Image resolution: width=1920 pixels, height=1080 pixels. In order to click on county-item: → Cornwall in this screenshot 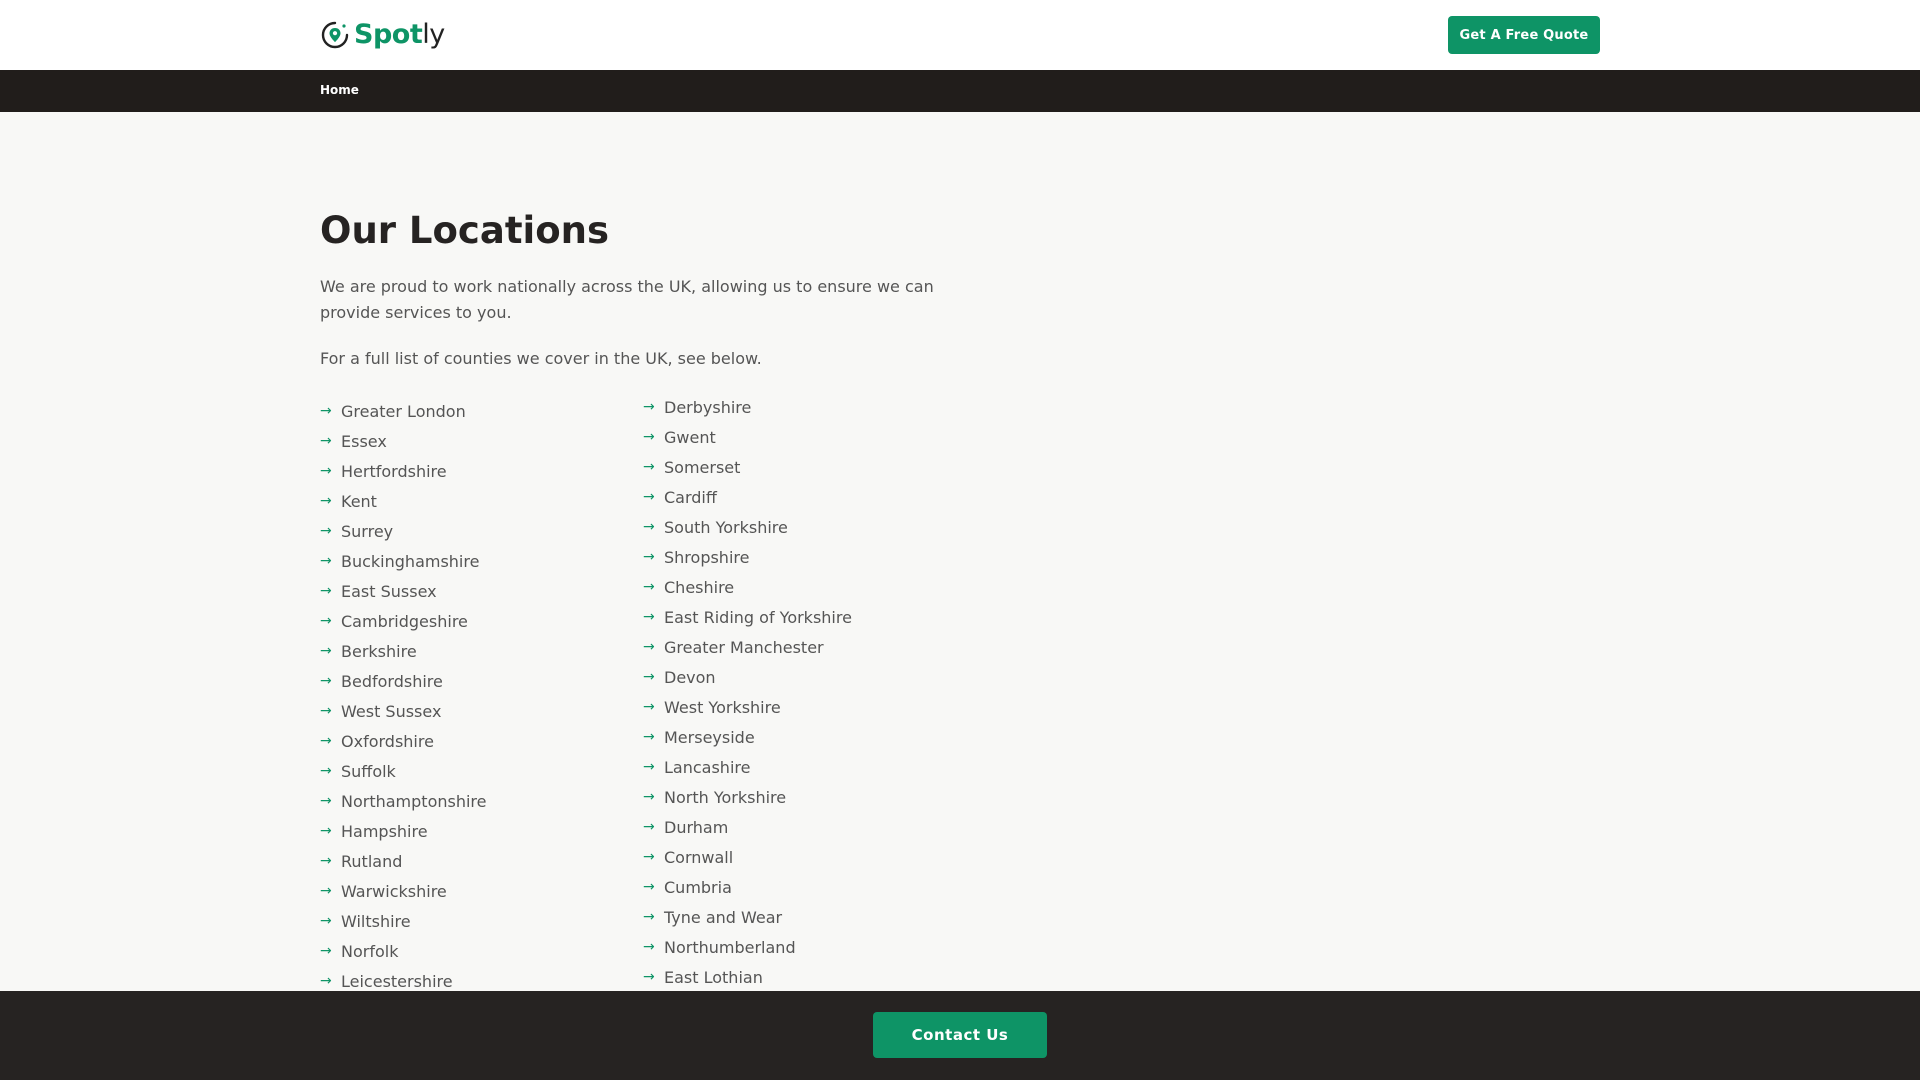, I will do `click(747, 857)`.